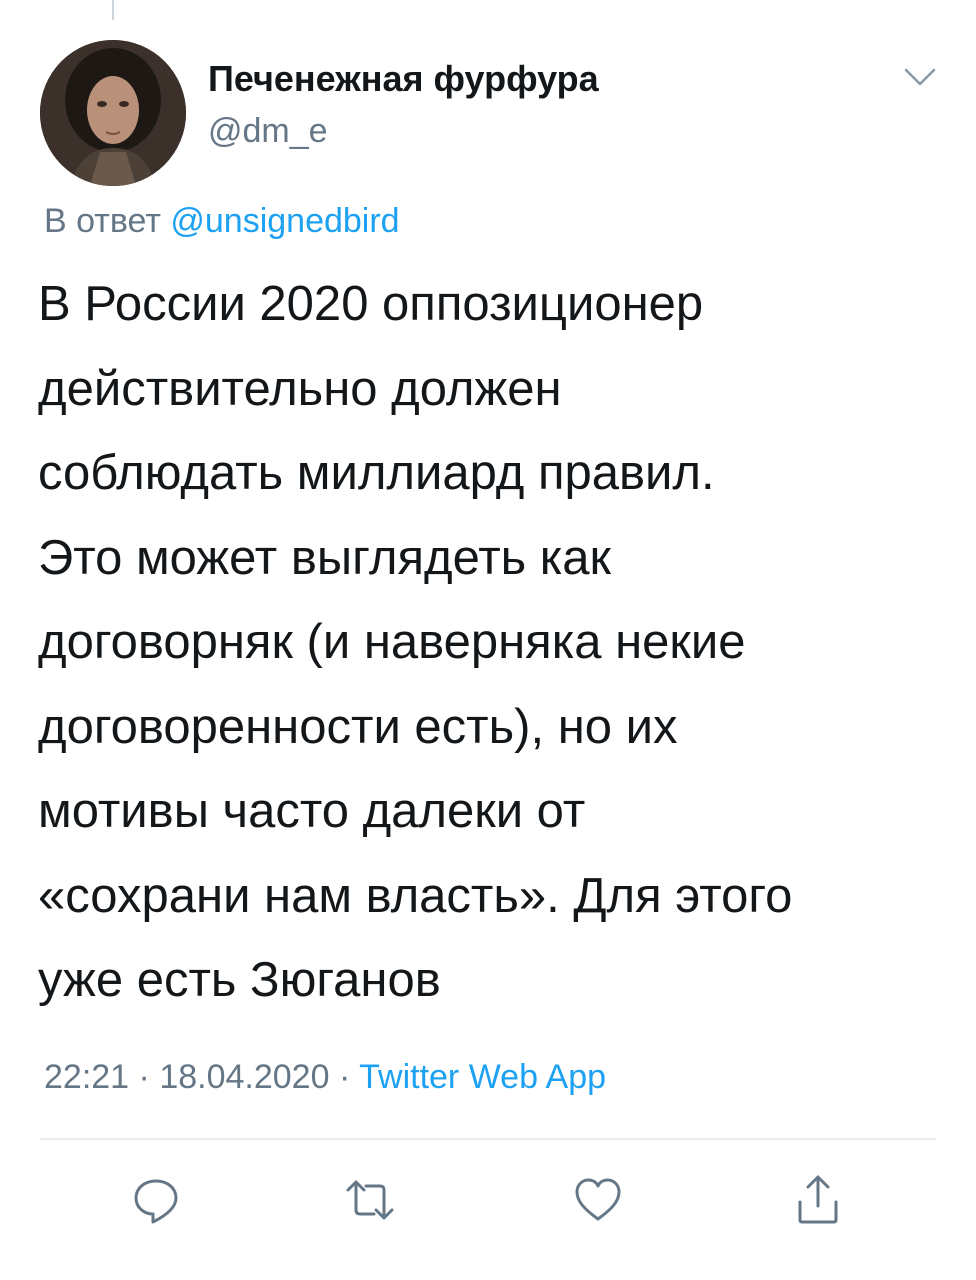 The image size is (976, 1280). I want to click on thread-connector-line, so click(113, 10).